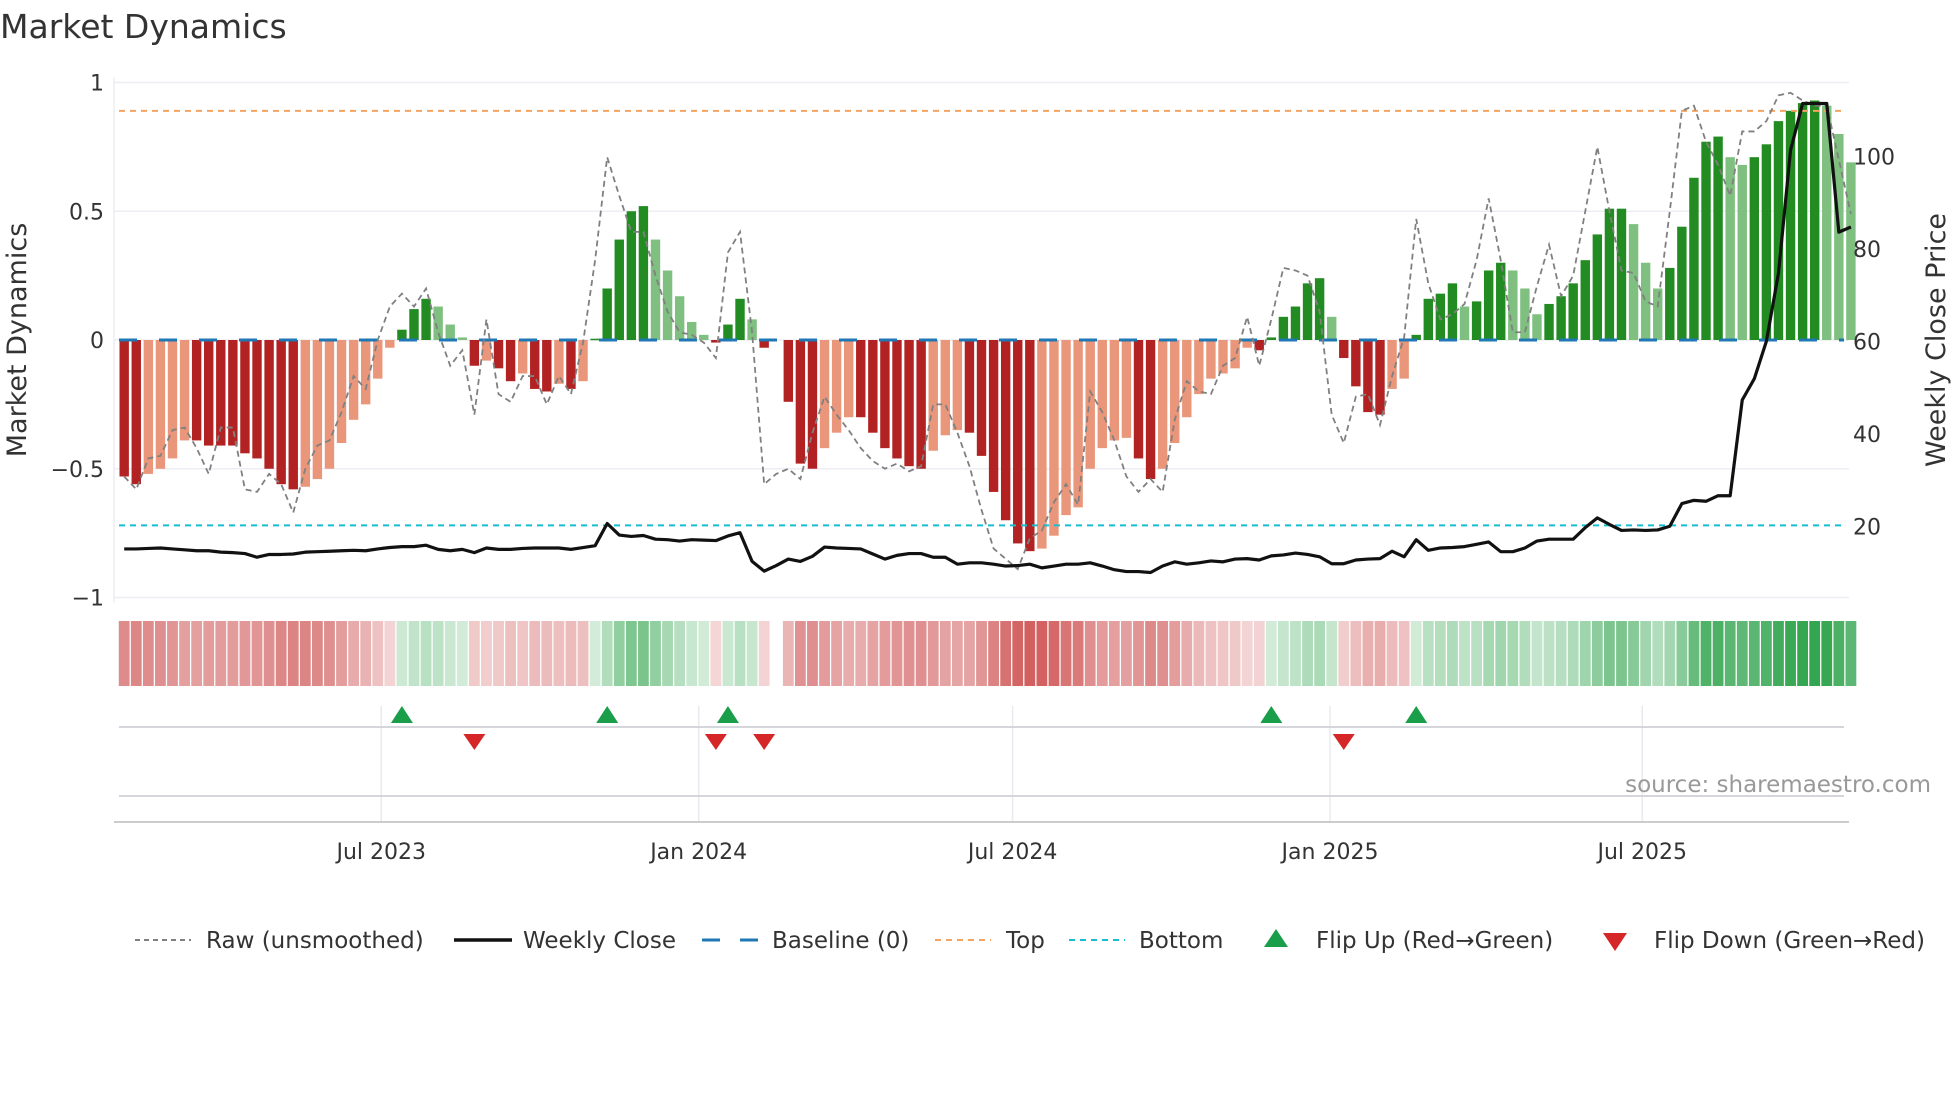  Describe the element at coordinates (1615, 942) in the screenshot. I see `legend-flip-down-icon` at that location.